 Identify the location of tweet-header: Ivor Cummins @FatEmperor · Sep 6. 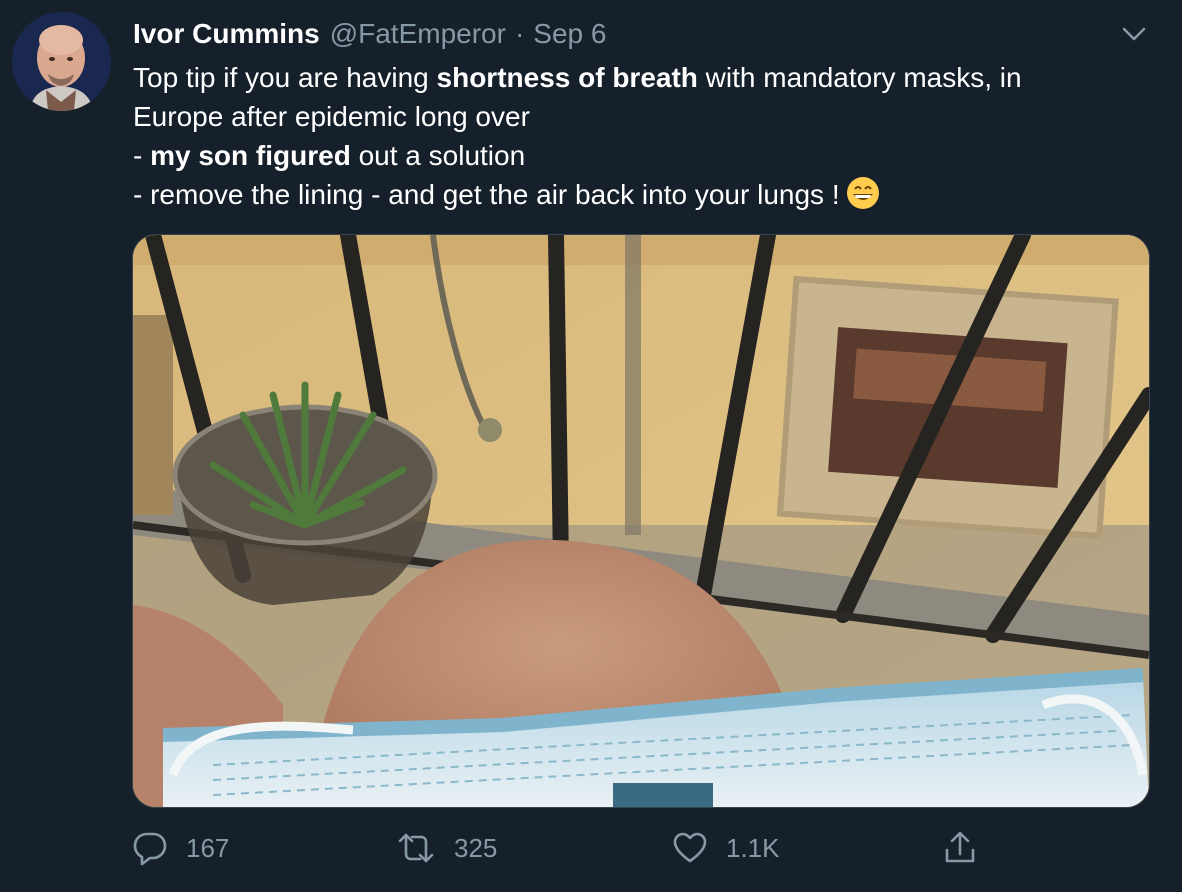
(369, 34).